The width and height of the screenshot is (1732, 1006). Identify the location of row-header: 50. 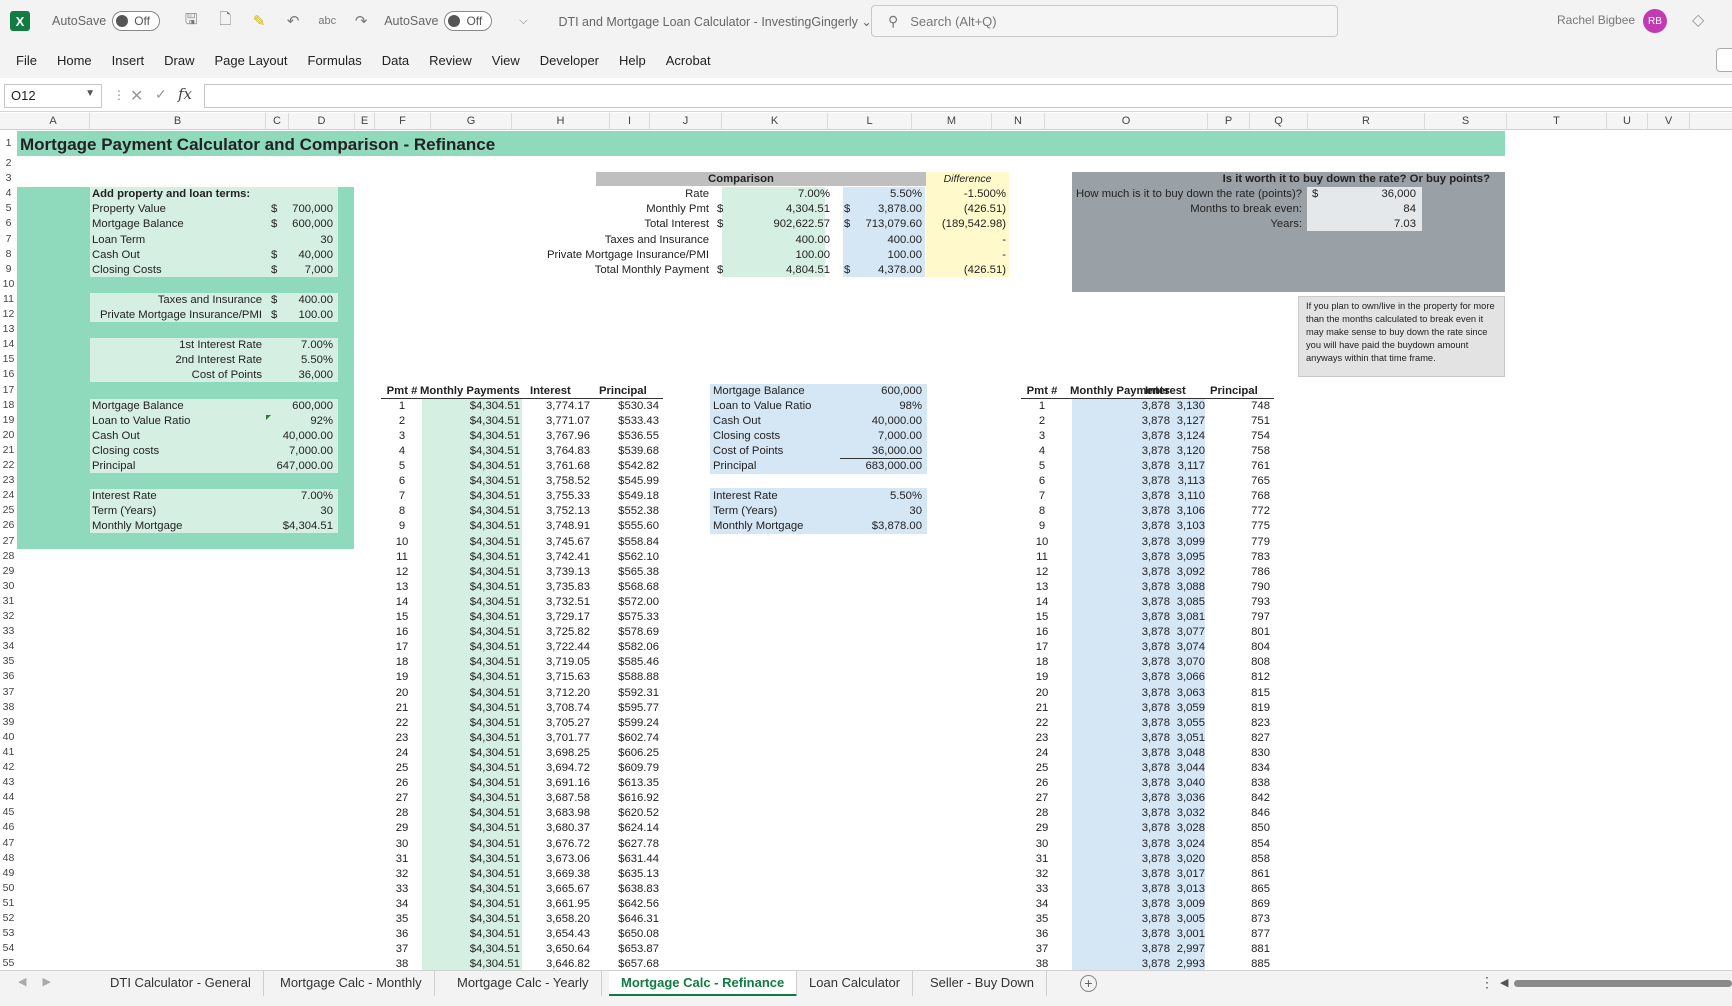
(8, 888).